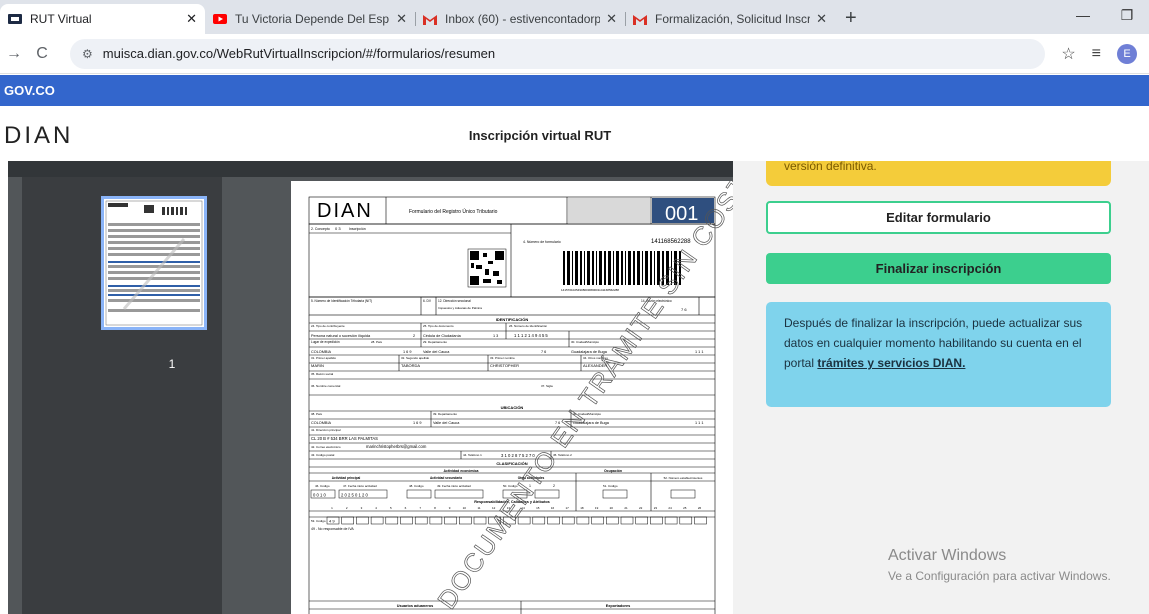 The image size is (1149, 614). I want to click on form-value: 4 9, so click(332, 521).